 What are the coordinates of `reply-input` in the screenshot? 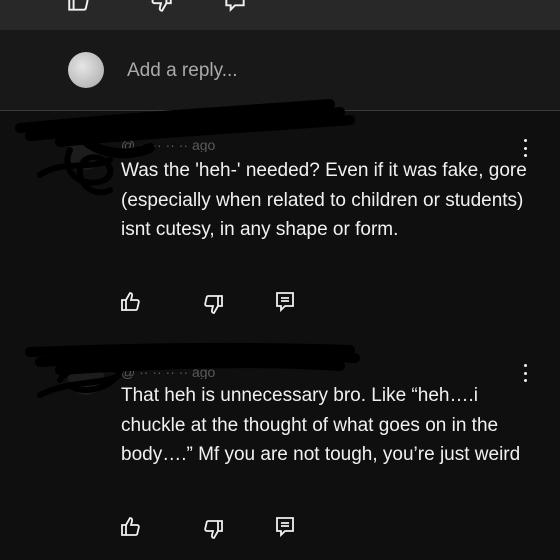 It's located at (317, 71).